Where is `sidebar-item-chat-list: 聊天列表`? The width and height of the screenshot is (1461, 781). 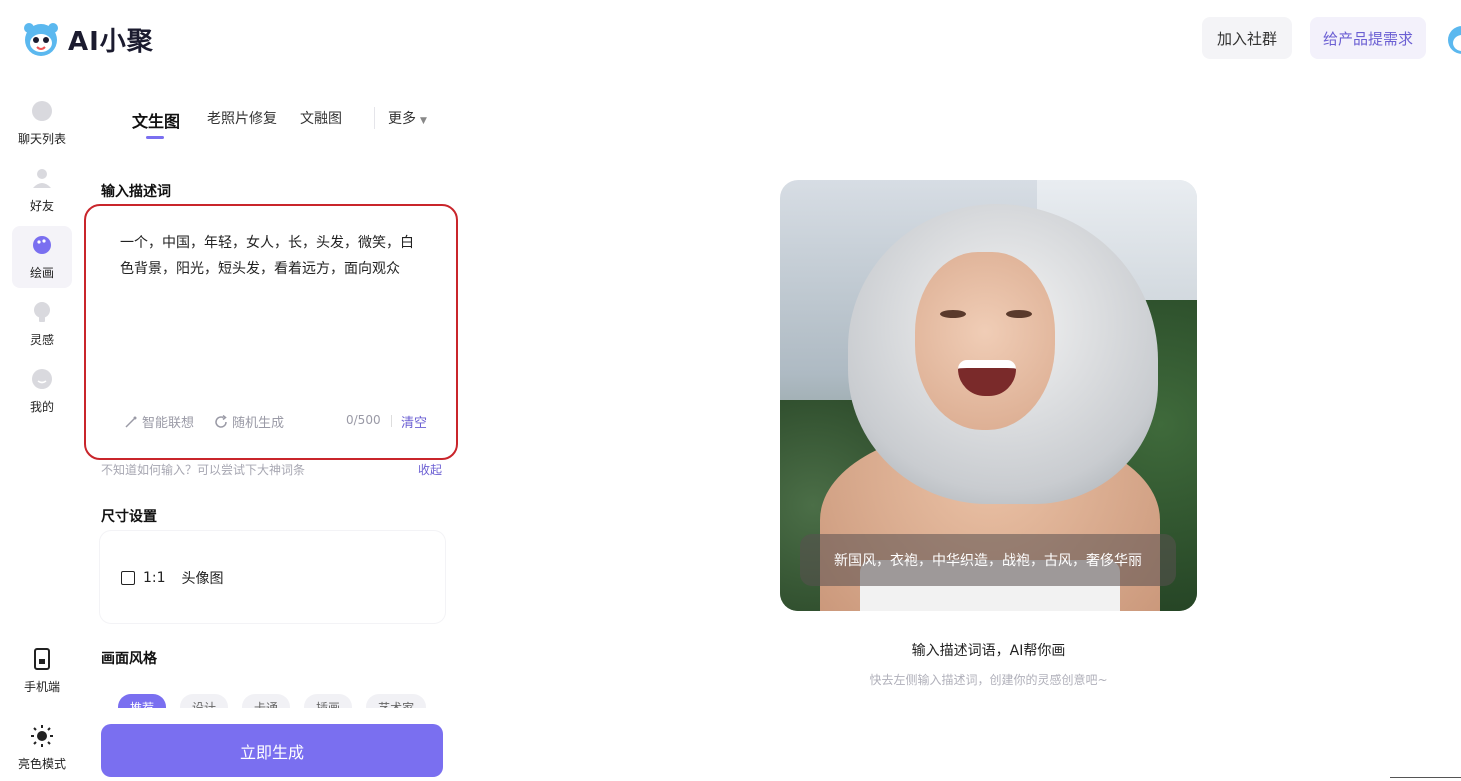
sidebar-item-chat-list: 聊天列表 is located at coordinates (42, 123).